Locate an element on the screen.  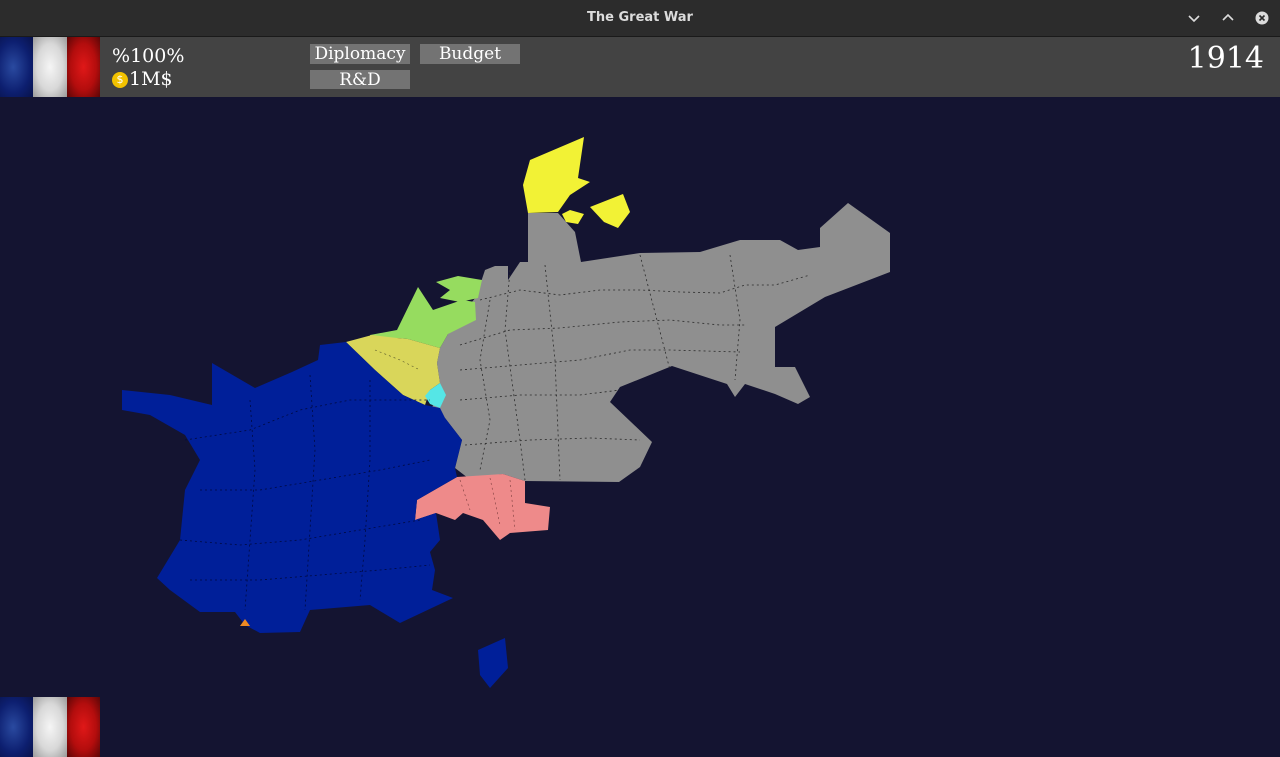
money-indicator: $1M$ is located at coordinates (142, 79).